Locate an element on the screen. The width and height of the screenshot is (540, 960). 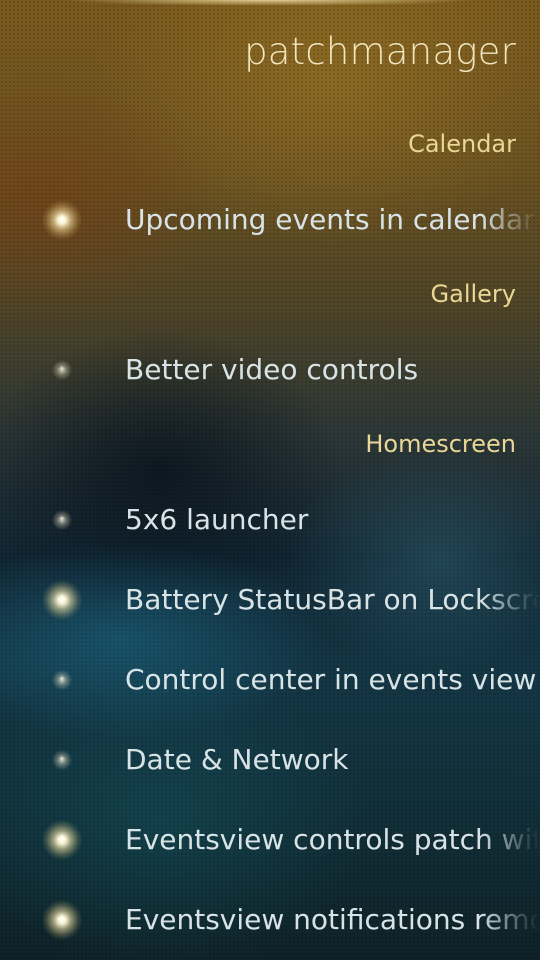
list-item-battery-statusbar: ✦ Battery StatusBar on Lockscreen is located at coordinates (270, 600).